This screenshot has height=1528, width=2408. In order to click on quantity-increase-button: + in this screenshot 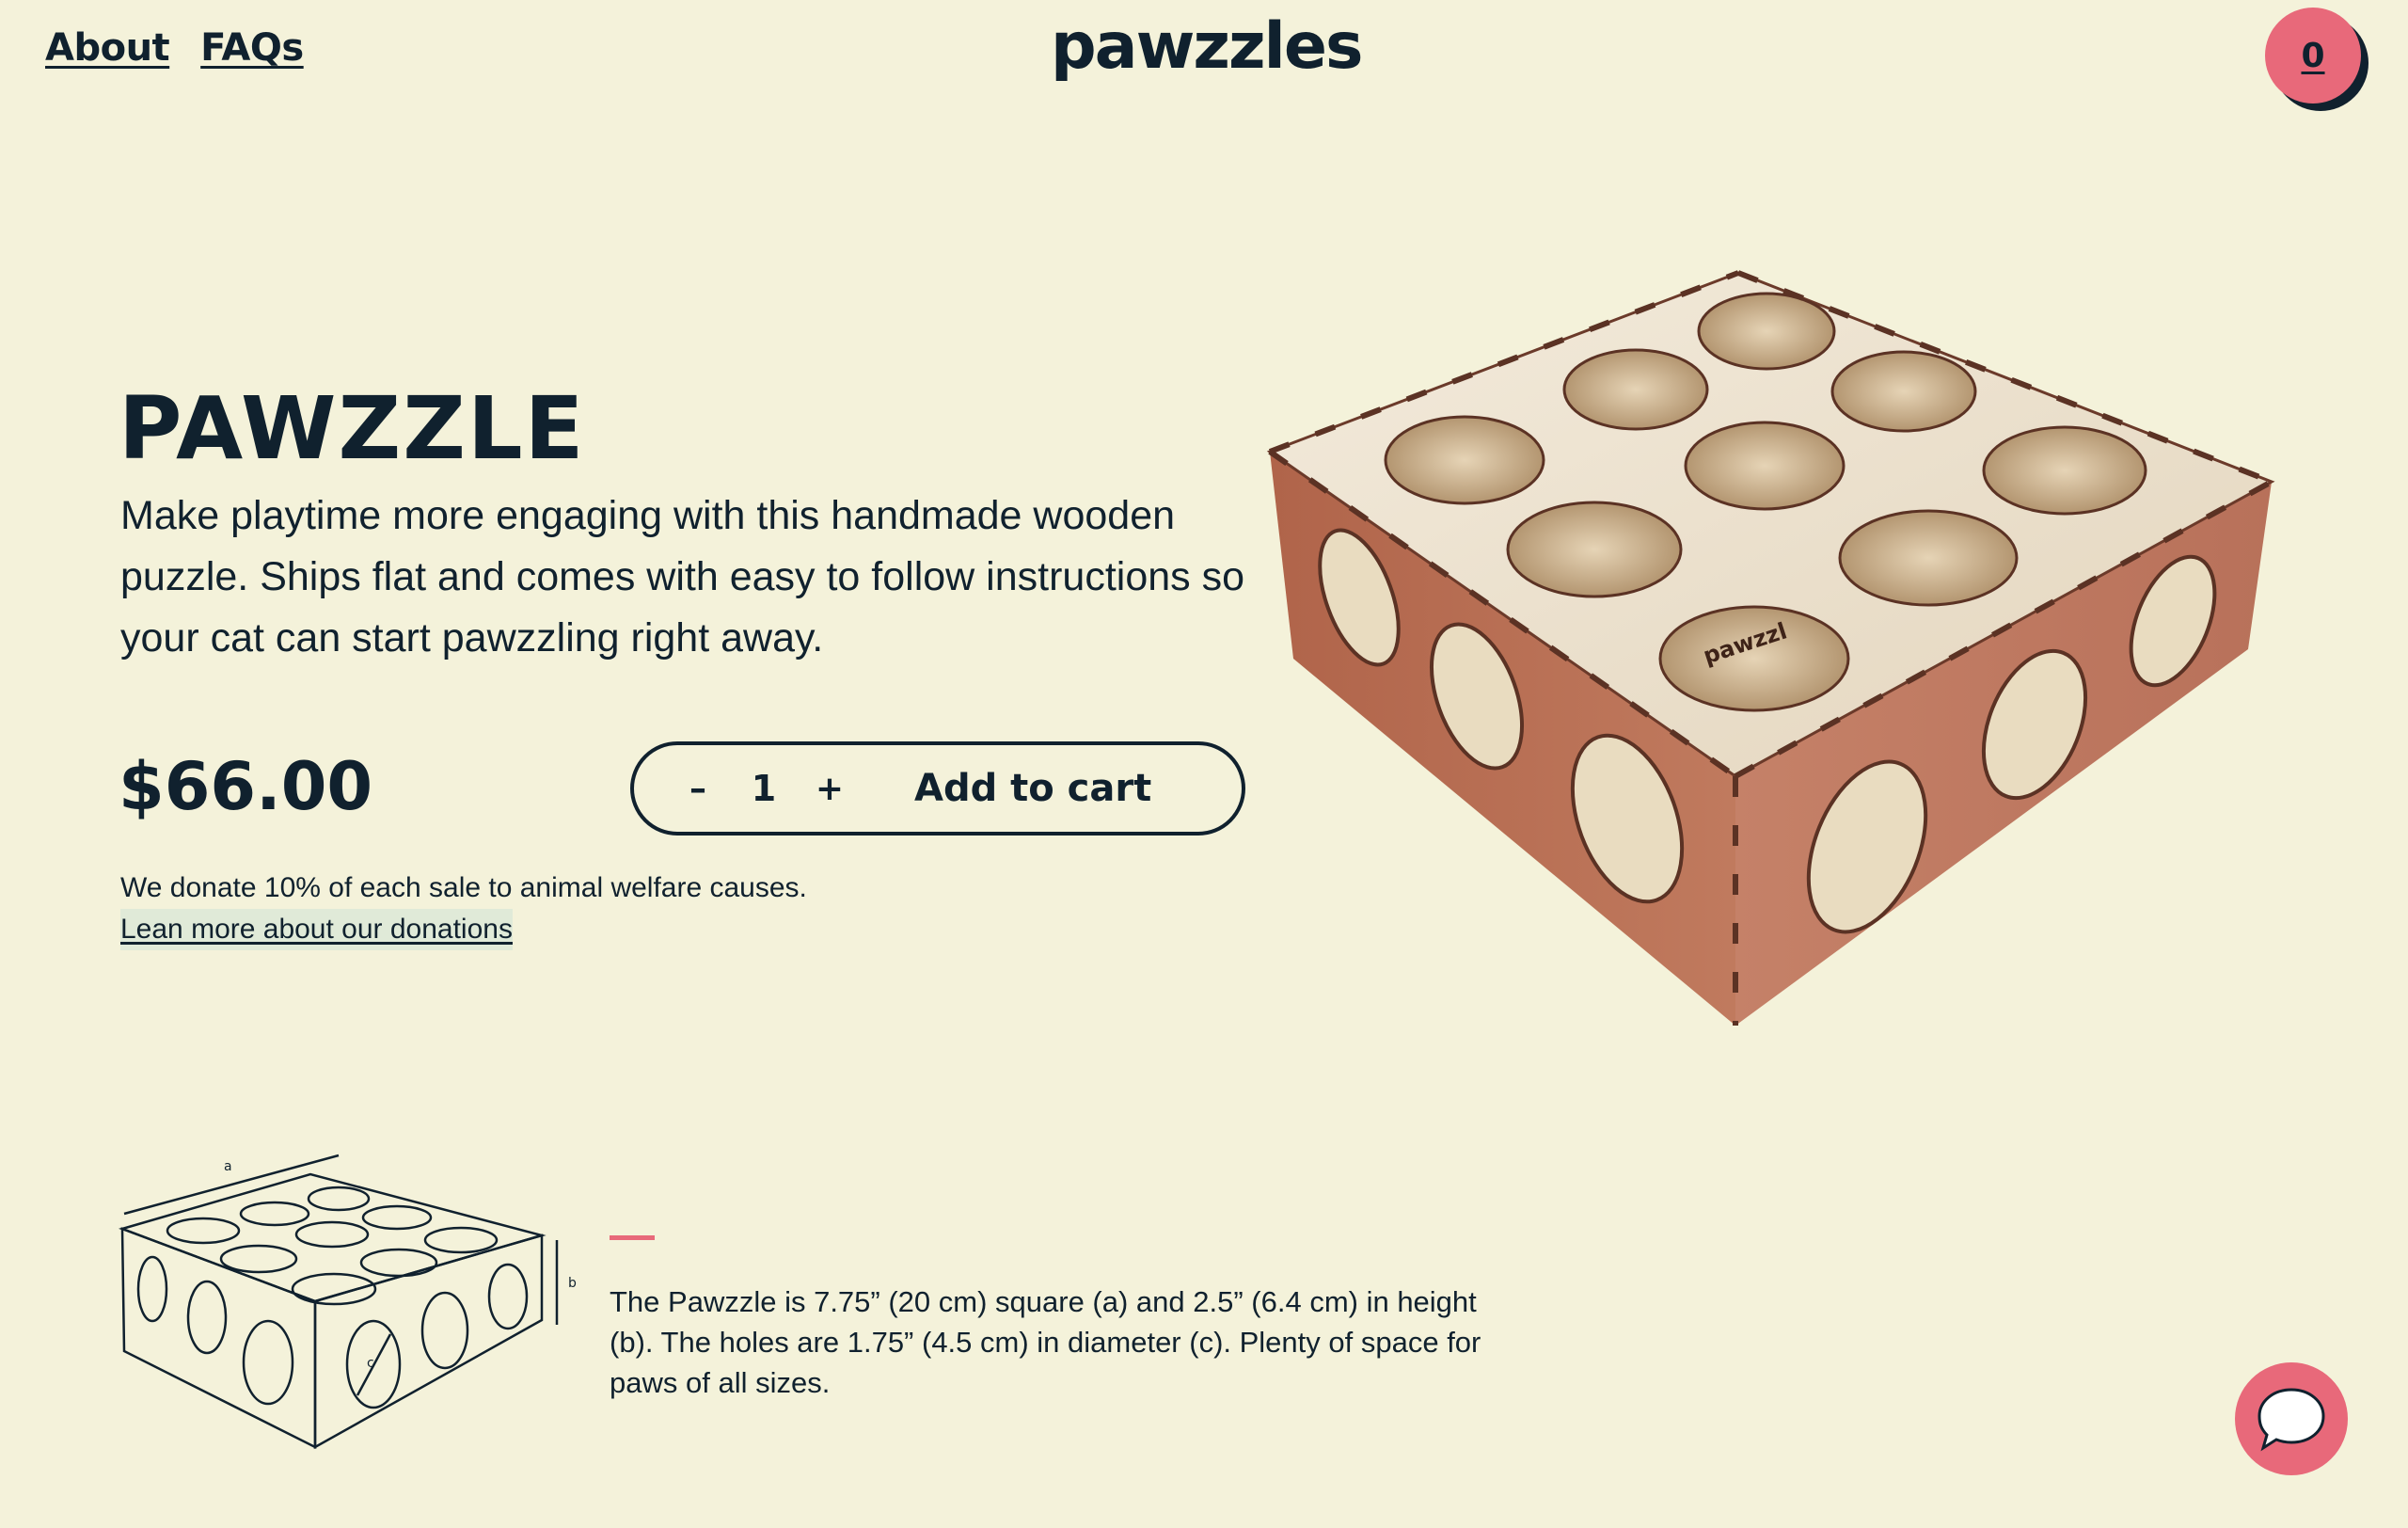, I will do `click(830, 789)`.